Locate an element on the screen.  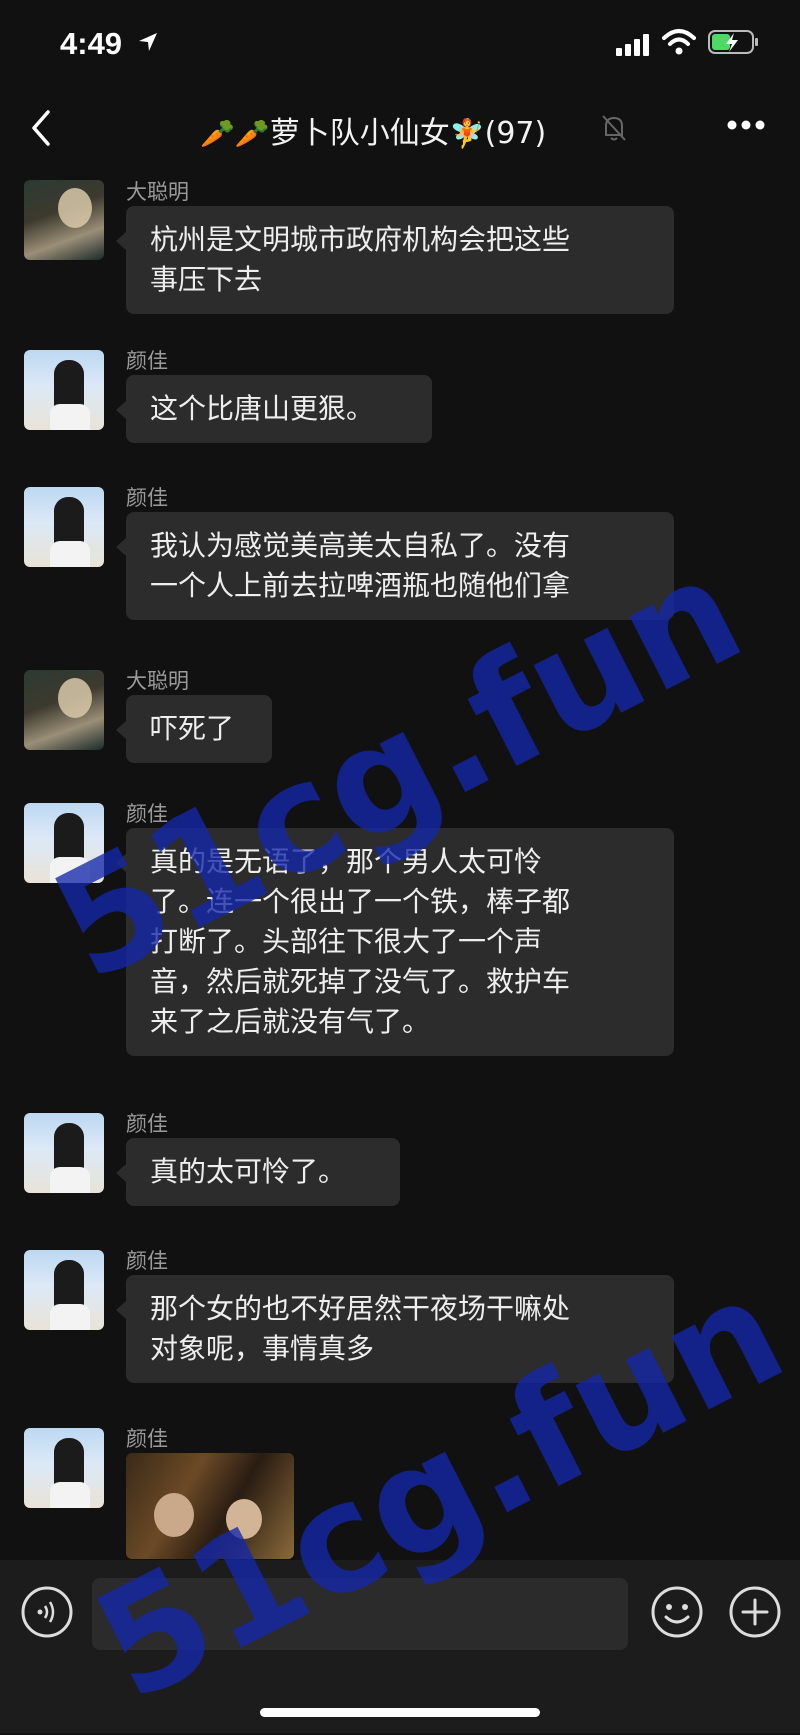
message-bubble: 真的太可怜了。 is located at coordinates (258, 1172).